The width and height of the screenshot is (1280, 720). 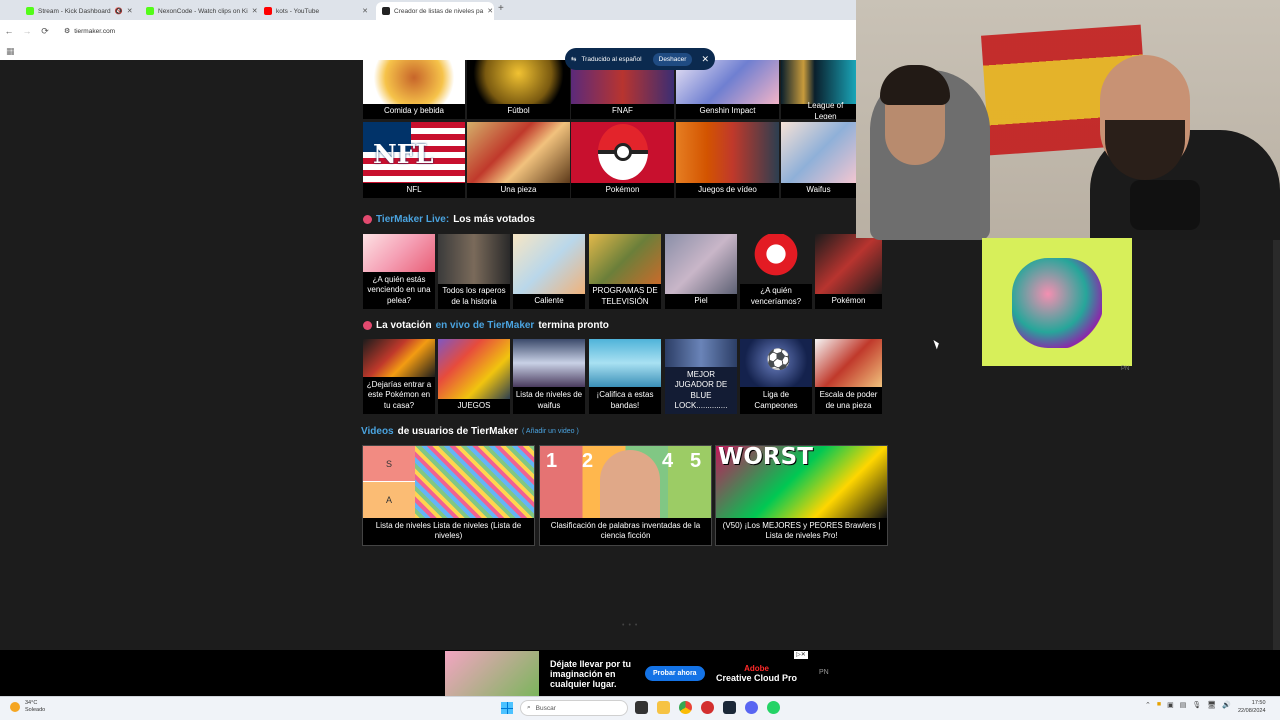 What do you see at coordinates (574, 708) in the screenshot?
I see `taskbar-search: ⌕ Buscar` at bounding box center [574, 708].